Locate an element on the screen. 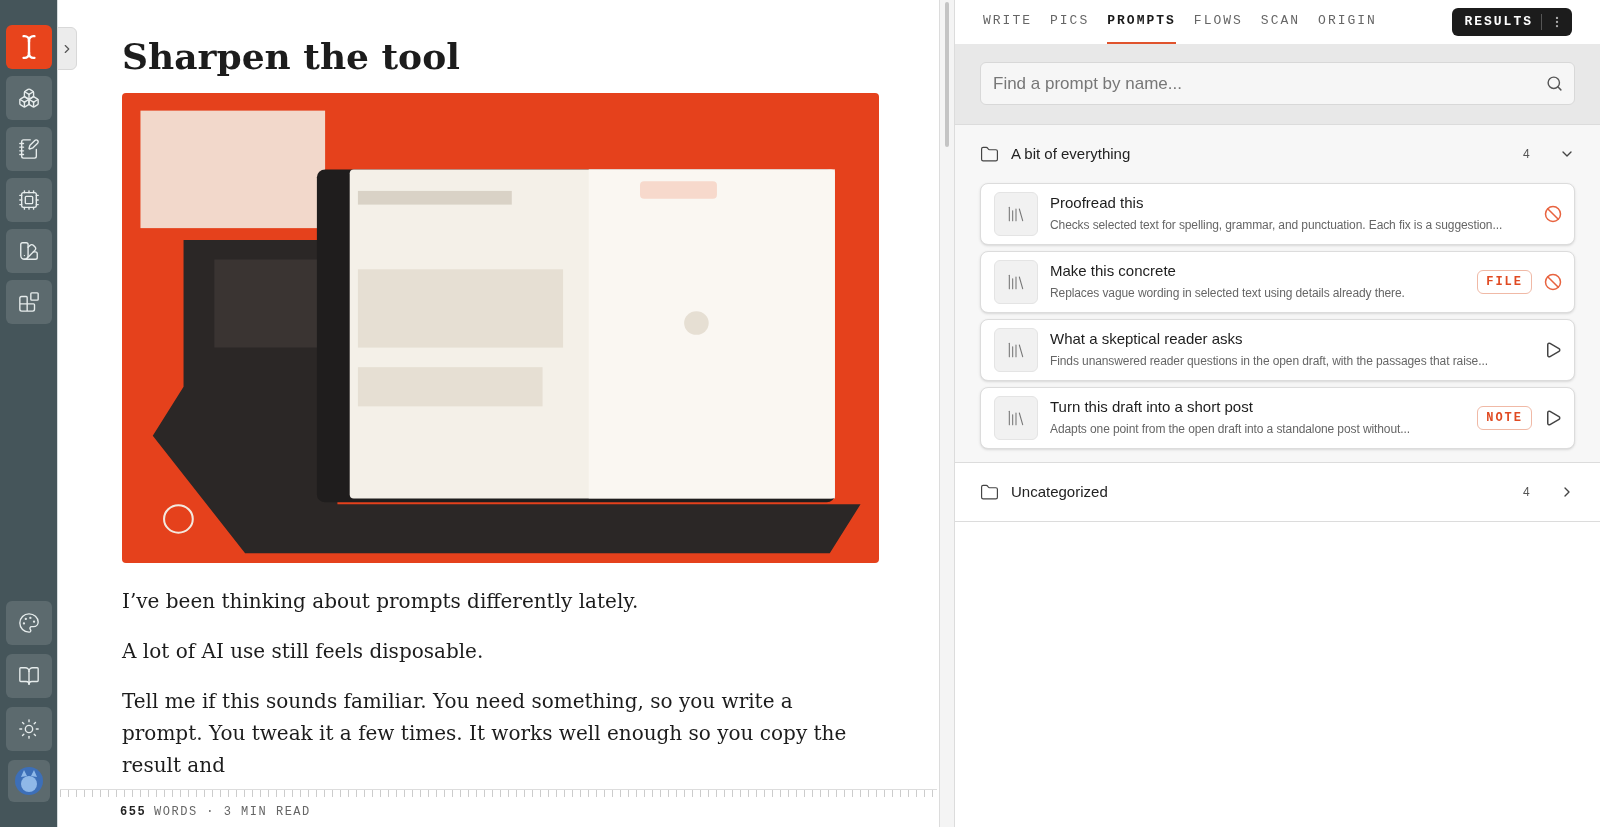 The height and width of the screenshot is (827, 1600). prompt-tag: FILE is located at coordinates (1504, 282).